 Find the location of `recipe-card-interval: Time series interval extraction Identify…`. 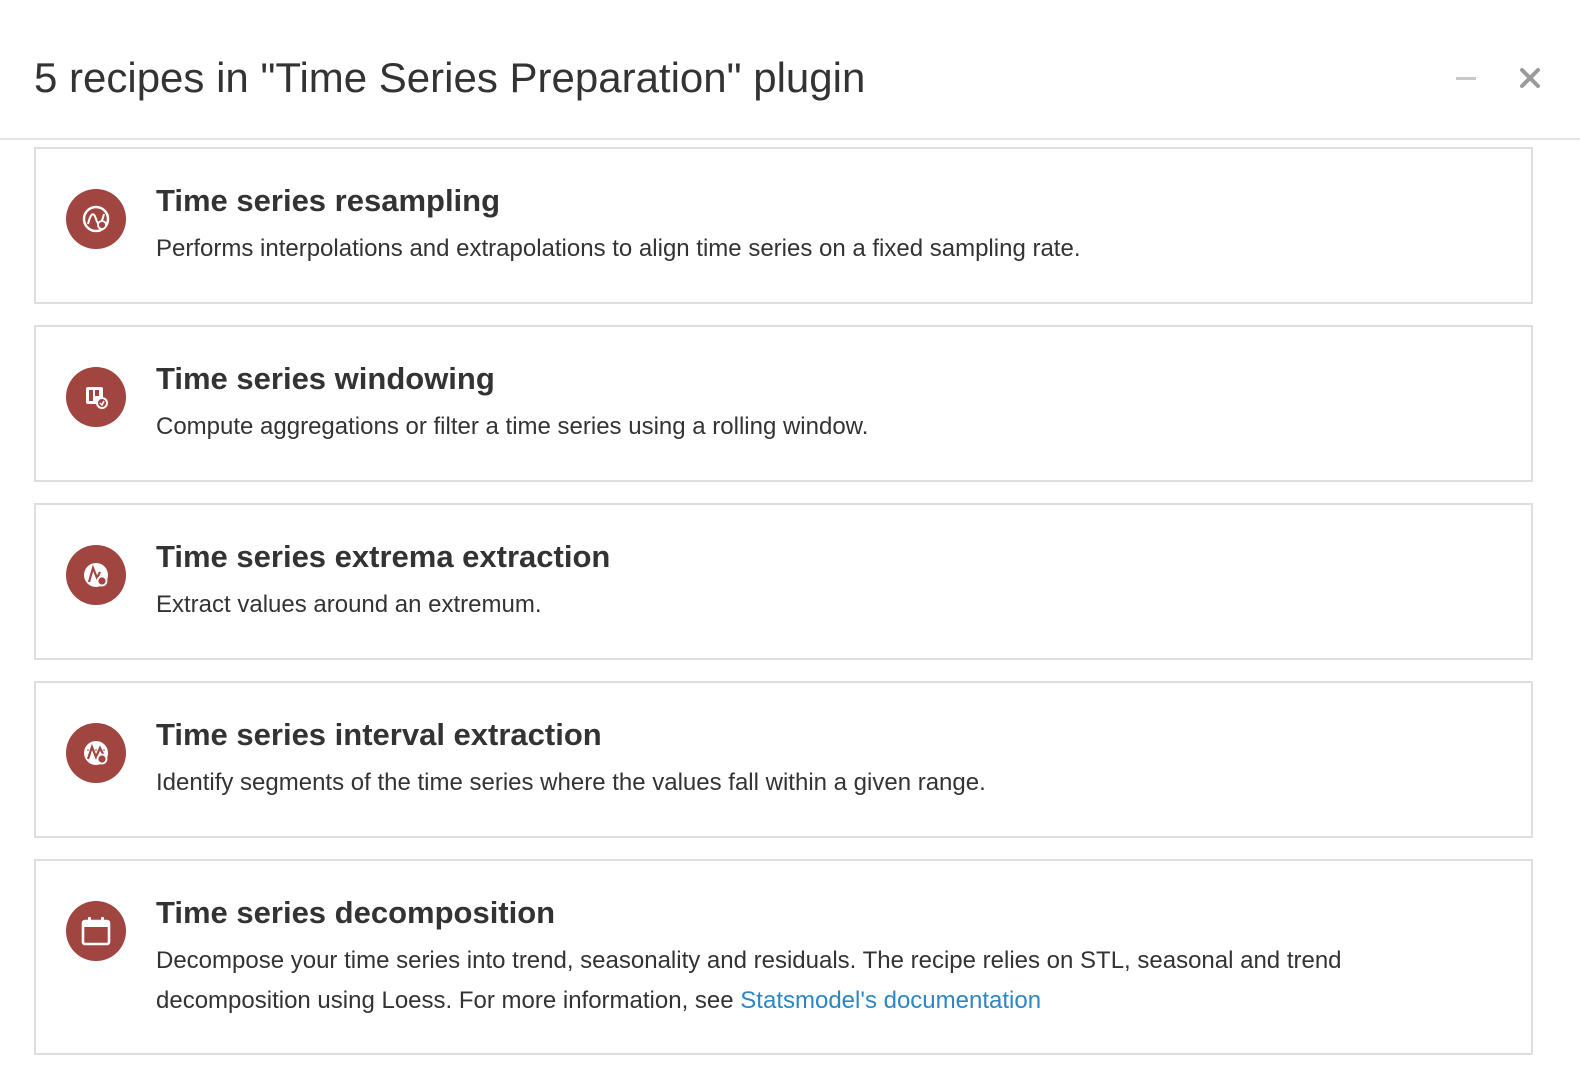

recipe-card-interval: Time series interval extraction Identify… is located at coordinates (783, 759).